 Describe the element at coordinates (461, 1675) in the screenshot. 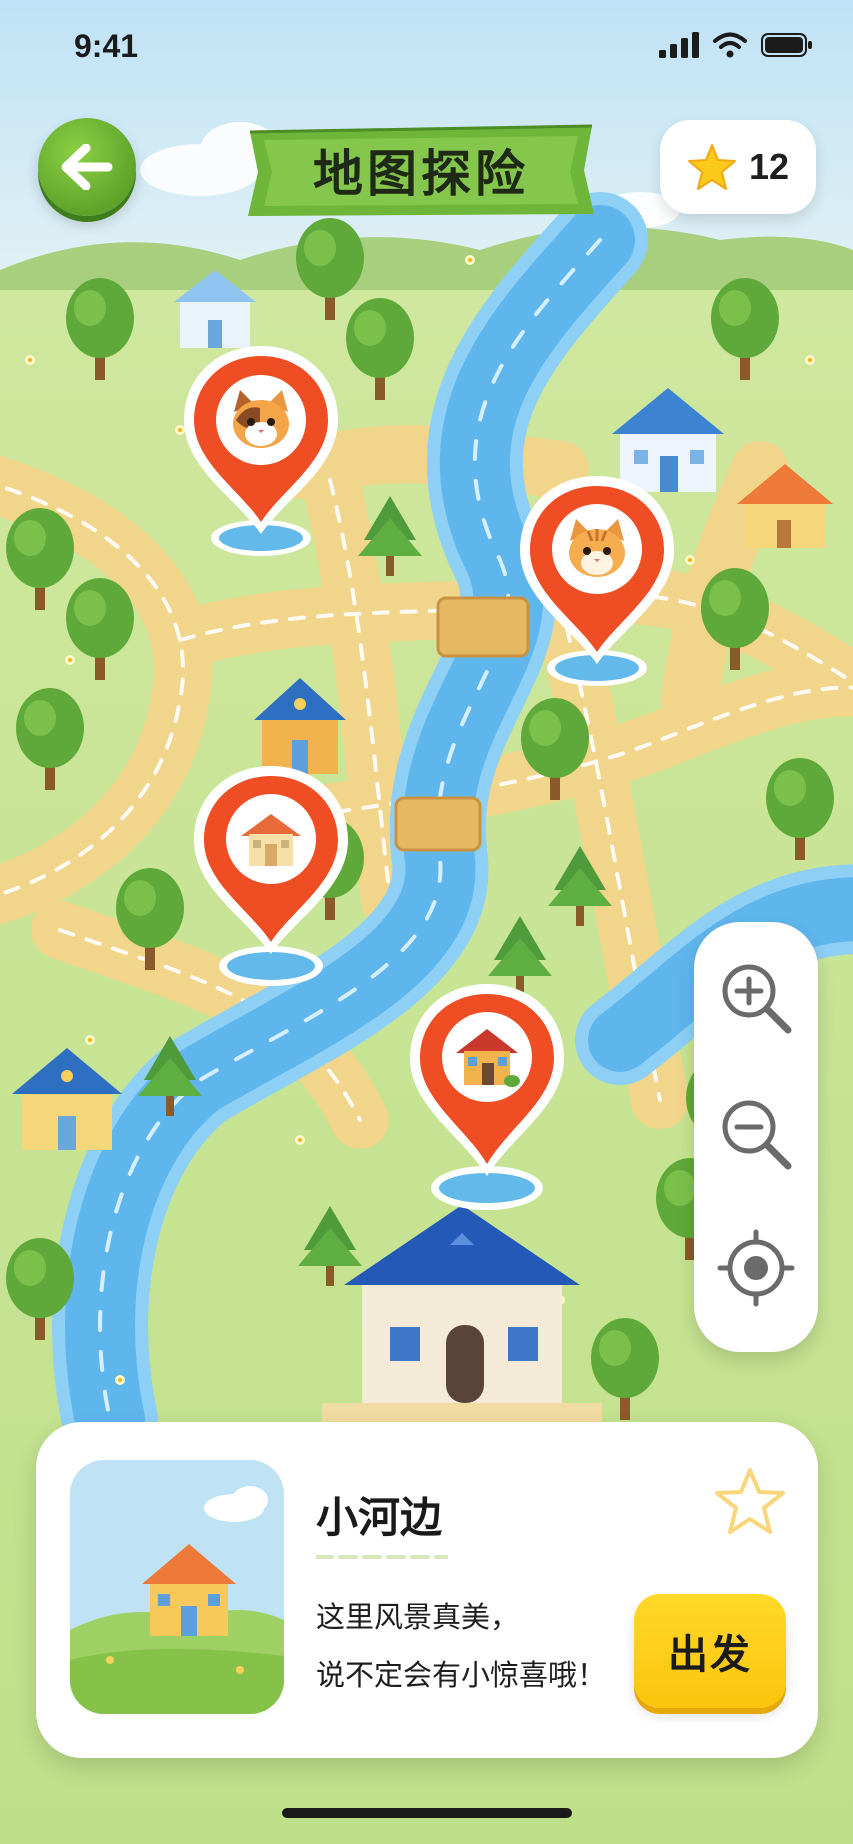

I see `description-line-2: 说不定会有小惊喜哦！` at that location.